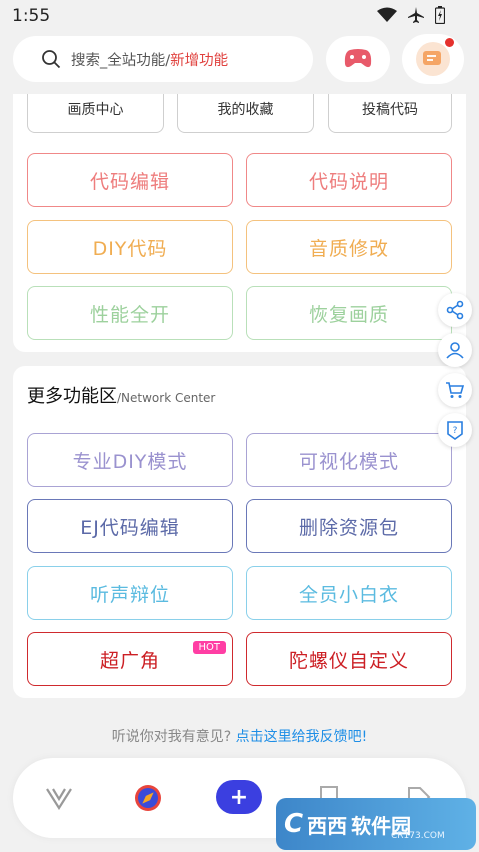 This screenshot has width=479, height=852. I want to click on button-label: 音质修改, so click(348, 248).